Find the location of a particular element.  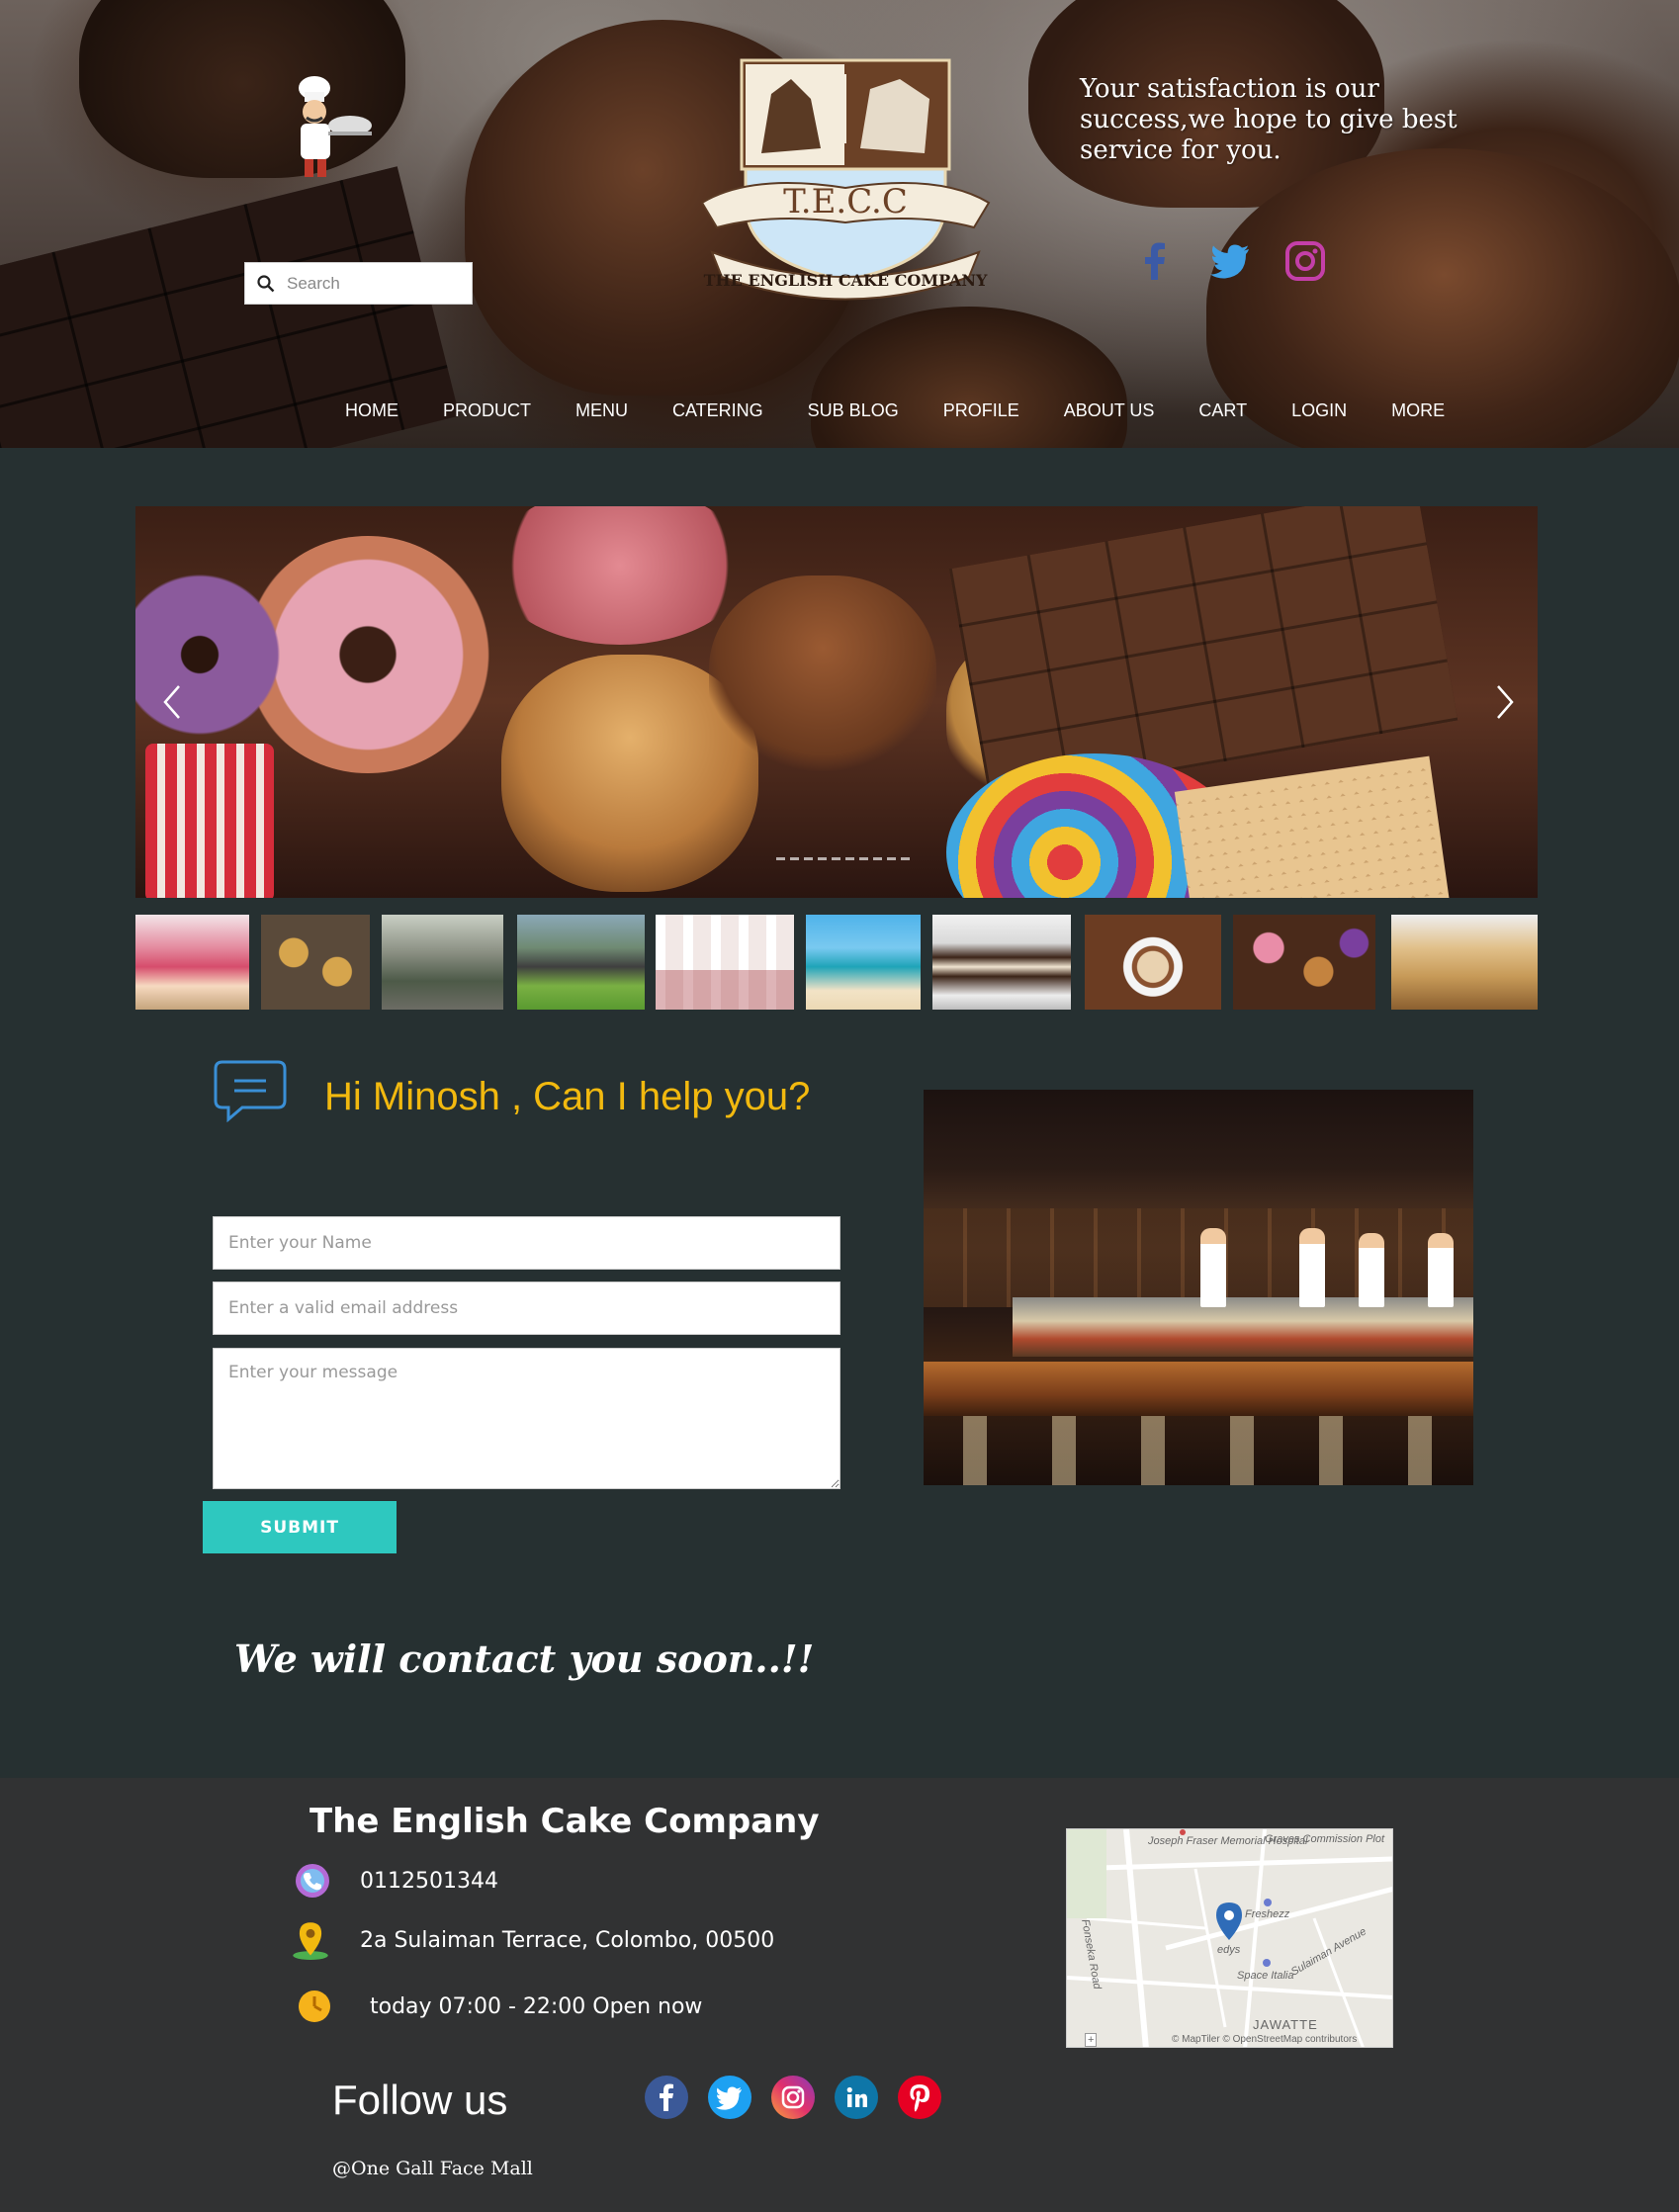

nav-sub-blog: SUB BLOG is located at coordinates (853, 411).